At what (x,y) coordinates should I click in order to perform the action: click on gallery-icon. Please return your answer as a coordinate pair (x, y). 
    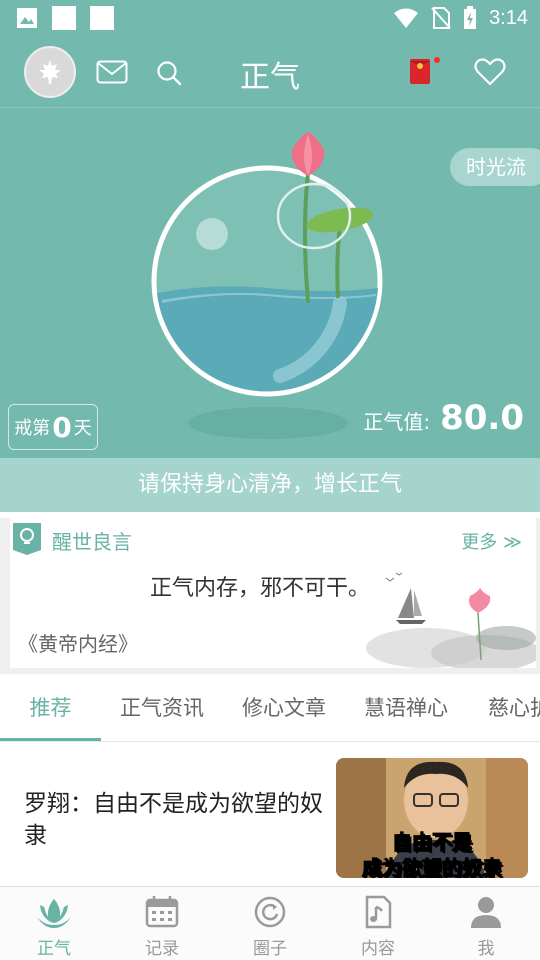
    Looking at the image, I should click on (27, 18).